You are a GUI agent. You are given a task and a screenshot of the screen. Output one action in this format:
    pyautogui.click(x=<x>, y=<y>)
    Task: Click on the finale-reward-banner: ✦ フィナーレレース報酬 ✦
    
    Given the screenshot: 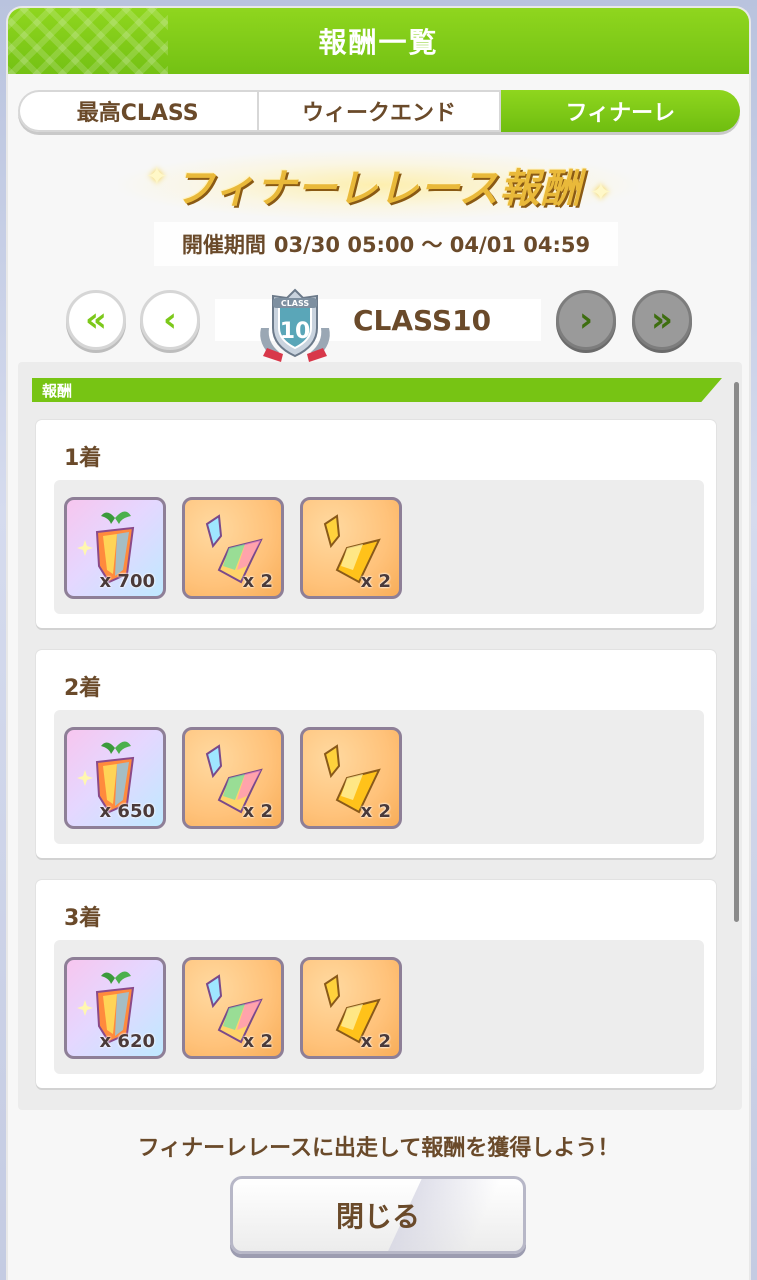 What is the action you would take?
    pyautogui.click(x=378, y=185)
    